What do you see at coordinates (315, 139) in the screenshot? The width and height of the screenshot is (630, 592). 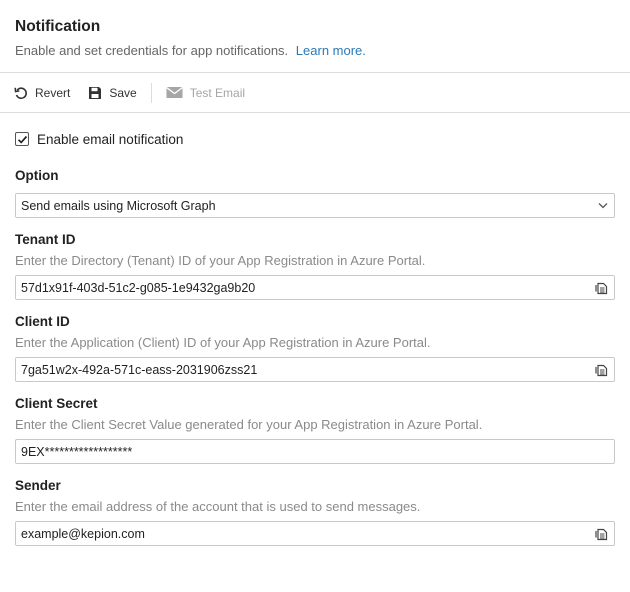 I see `enable-email-row: Enable email notification` at bounding box center [315, 139].